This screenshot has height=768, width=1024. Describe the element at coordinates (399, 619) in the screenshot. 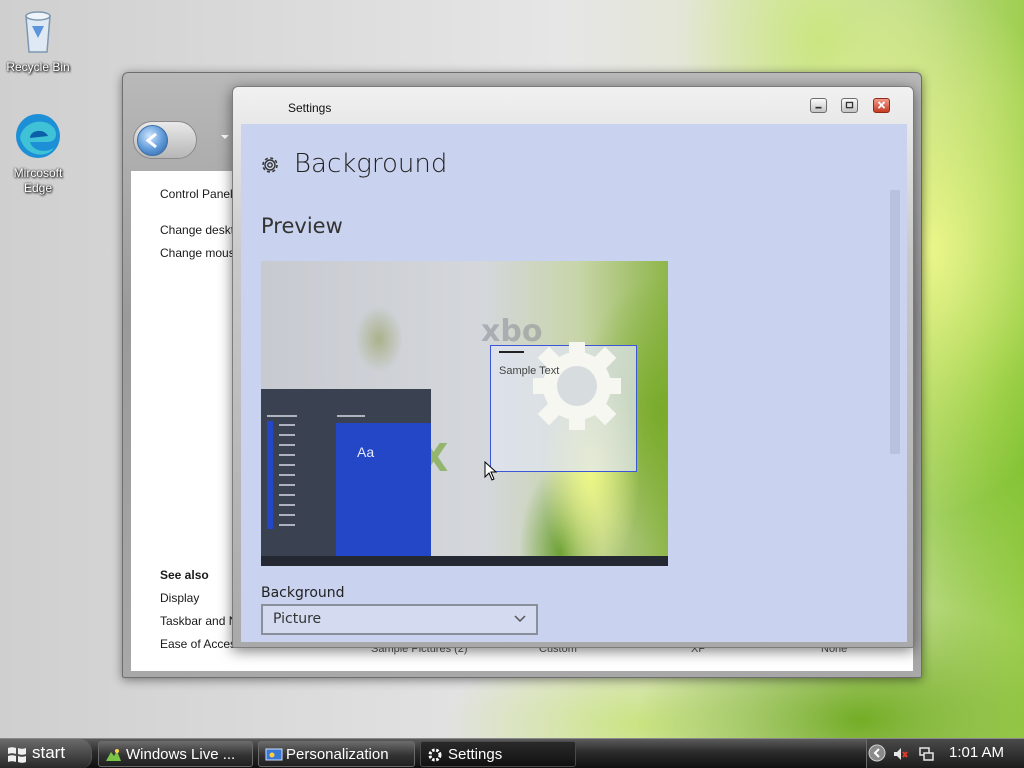

I see `background-type-dropdown: Picture` at that location.